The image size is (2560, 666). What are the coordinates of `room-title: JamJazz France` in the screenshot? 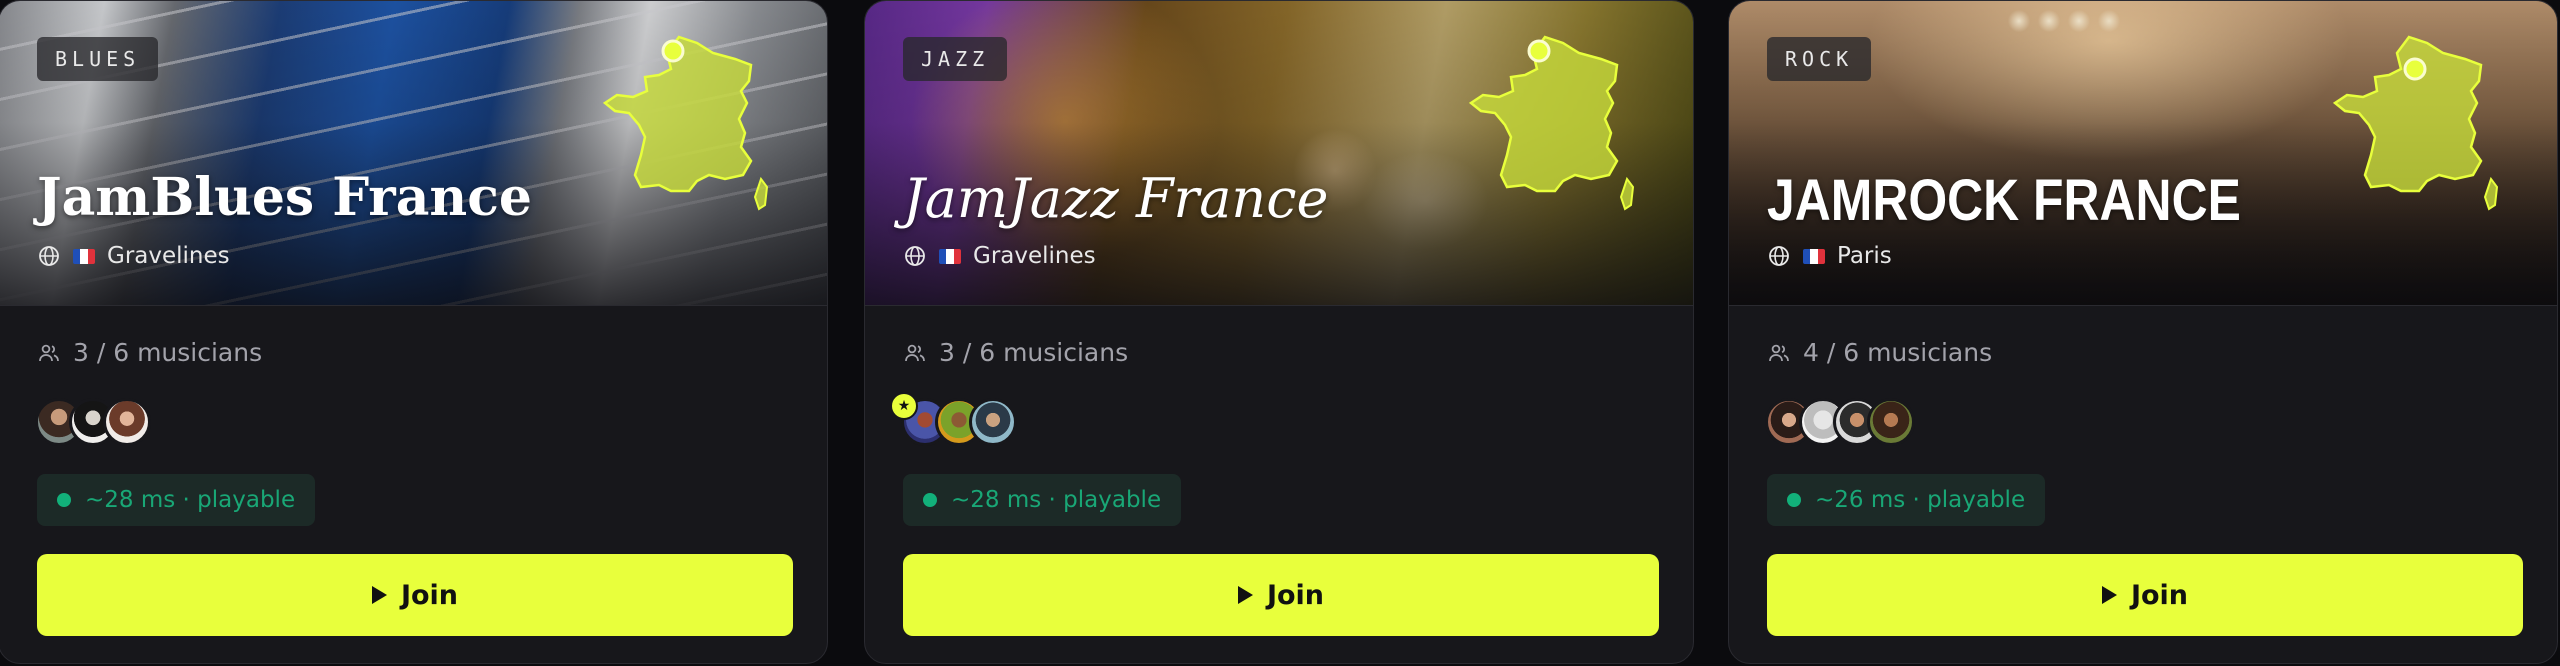 It's located at (1116, 198).